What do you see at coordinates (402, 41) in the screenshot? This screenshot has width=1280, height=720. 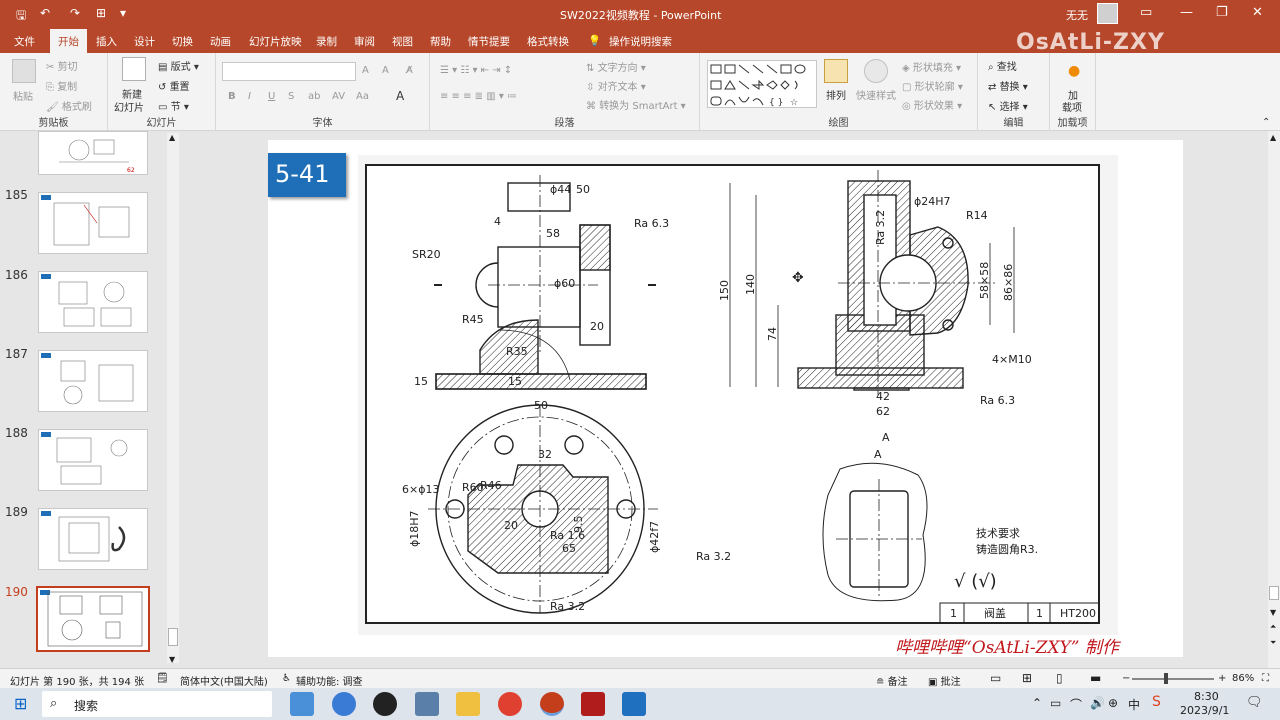 I see `tab-view: 视图` at bounding box center [402, 41].